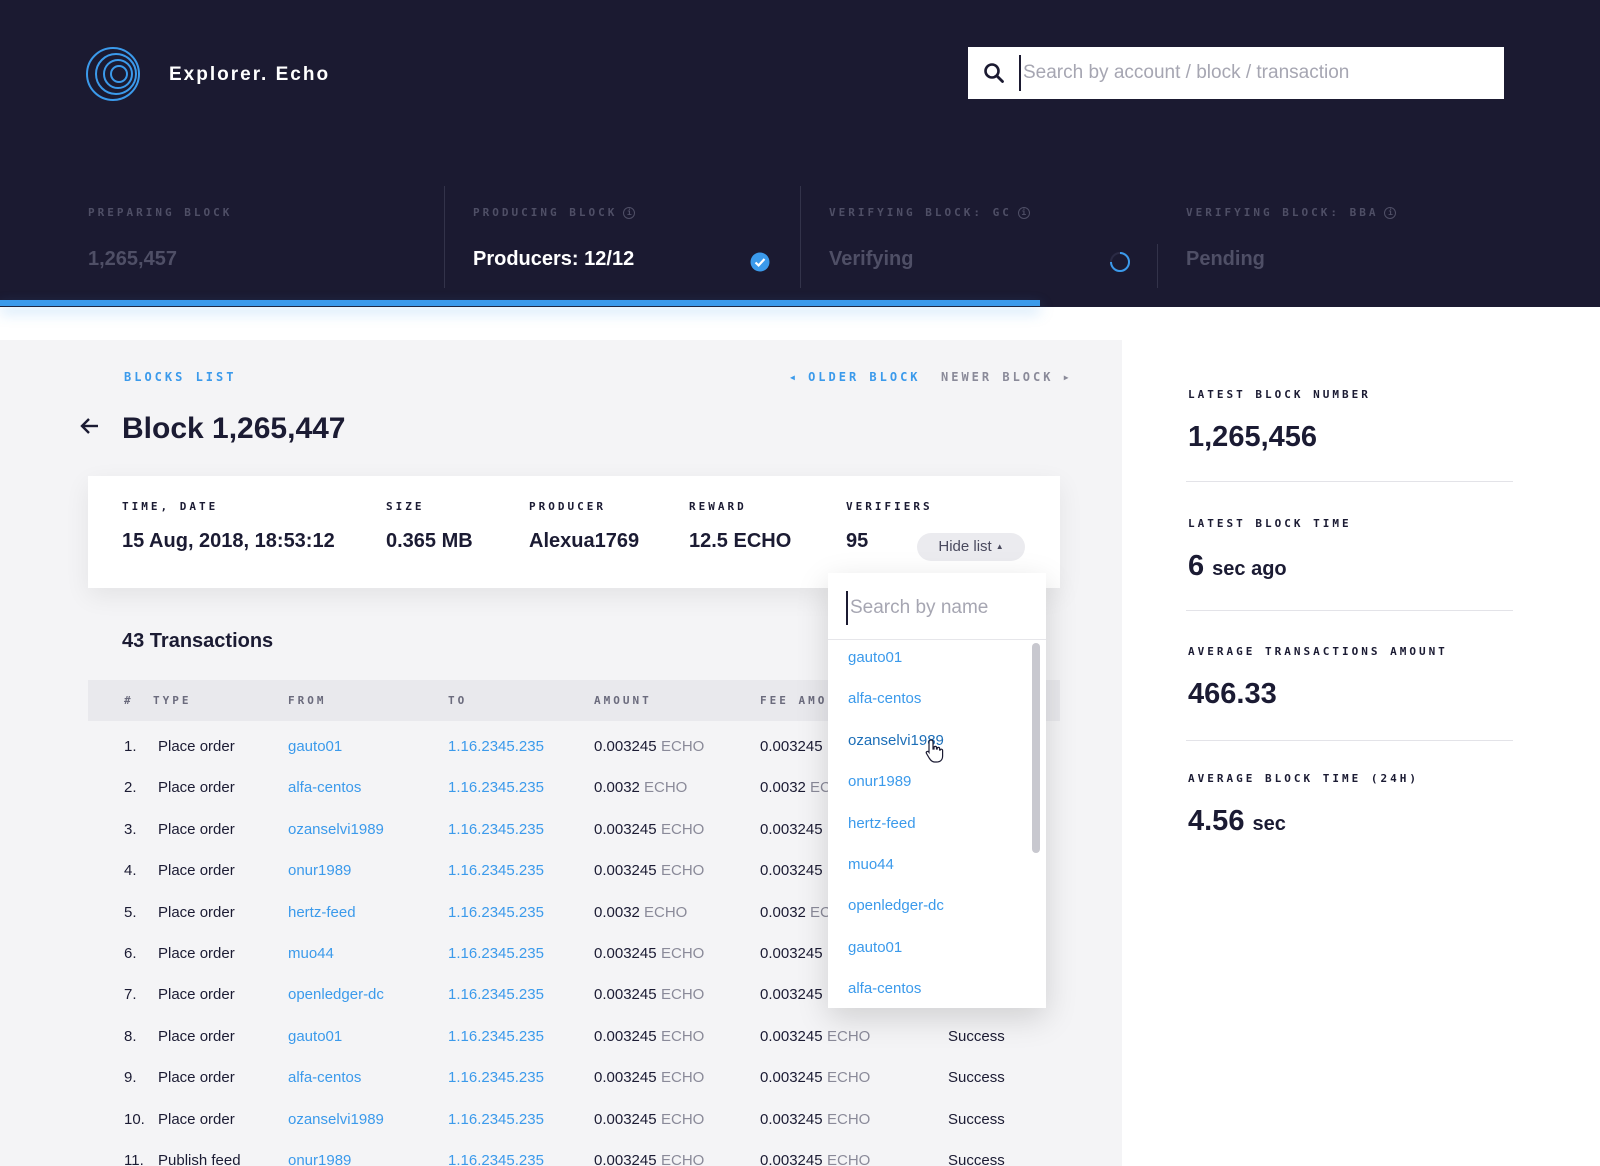  Describe the element at coordinates (180, 377) in the screenshot. I see `blocks-list-link: BLOCKS LIST` at that location.